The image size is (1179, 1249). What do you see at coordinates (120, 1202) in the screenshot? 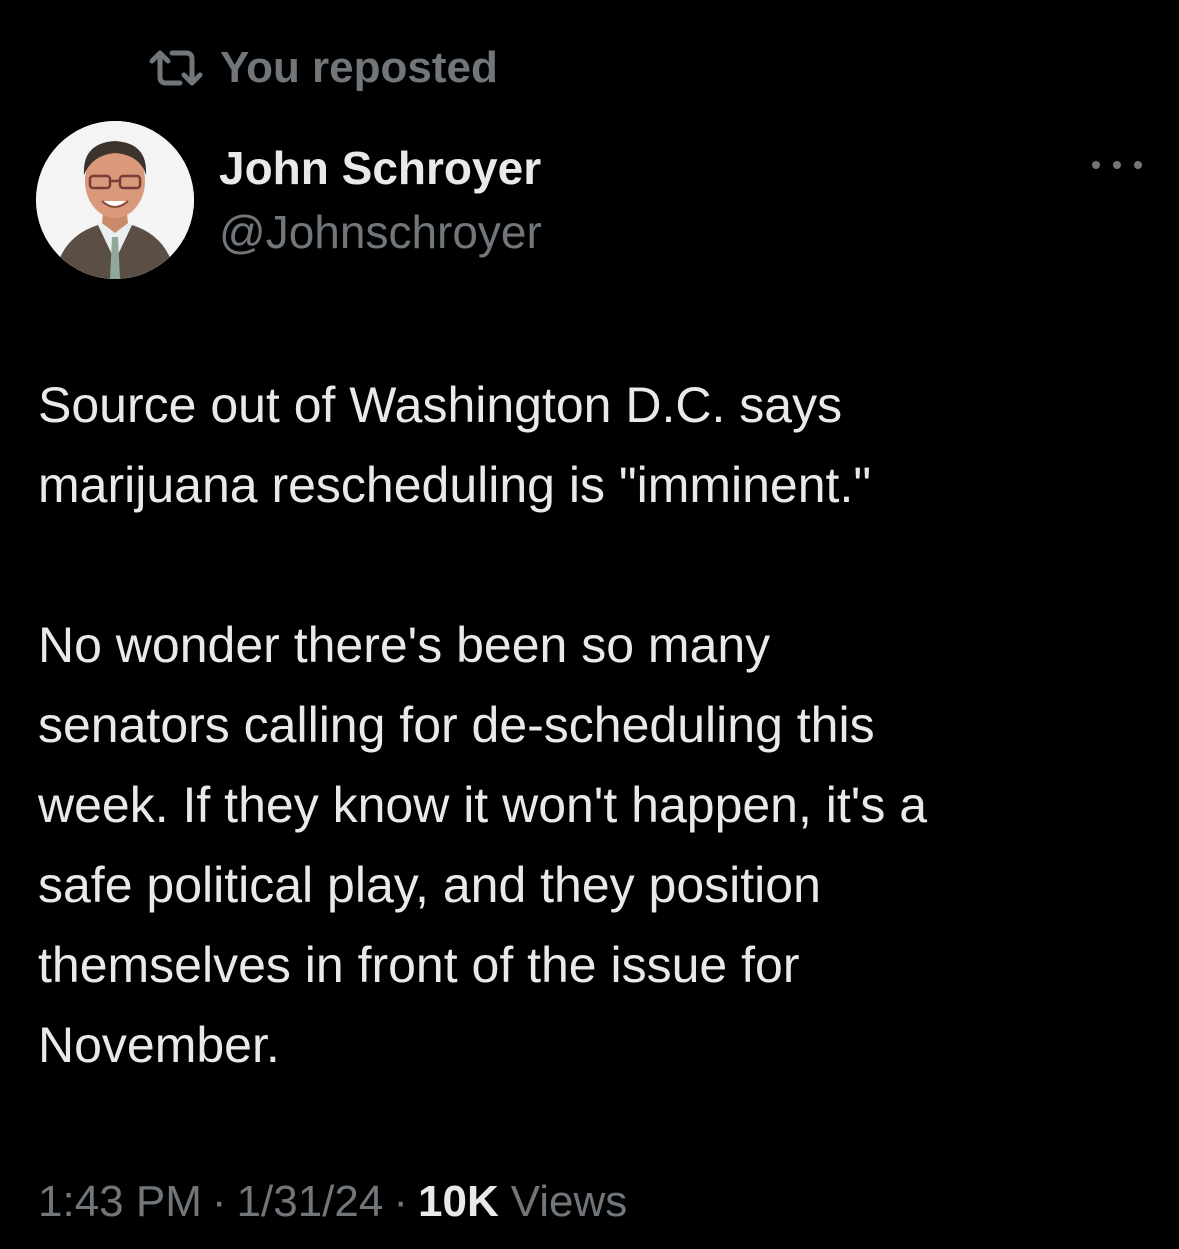
I see `tweet-time: 1:43 PM` at bounding box center [120, 1202].